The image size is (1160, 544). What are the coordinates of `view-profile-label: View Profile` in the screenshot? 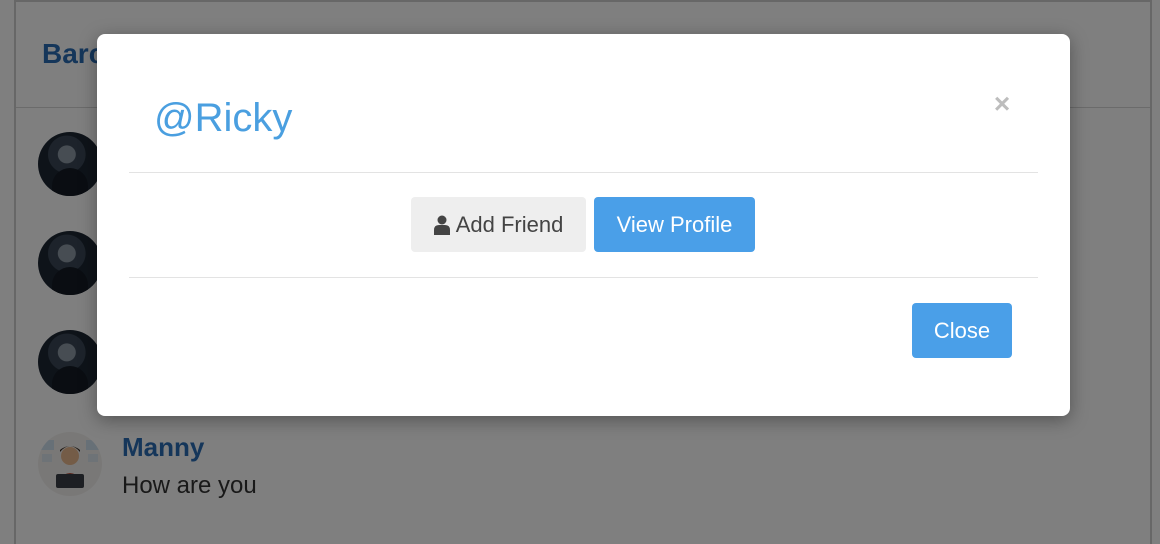 It's located at (674, 224).